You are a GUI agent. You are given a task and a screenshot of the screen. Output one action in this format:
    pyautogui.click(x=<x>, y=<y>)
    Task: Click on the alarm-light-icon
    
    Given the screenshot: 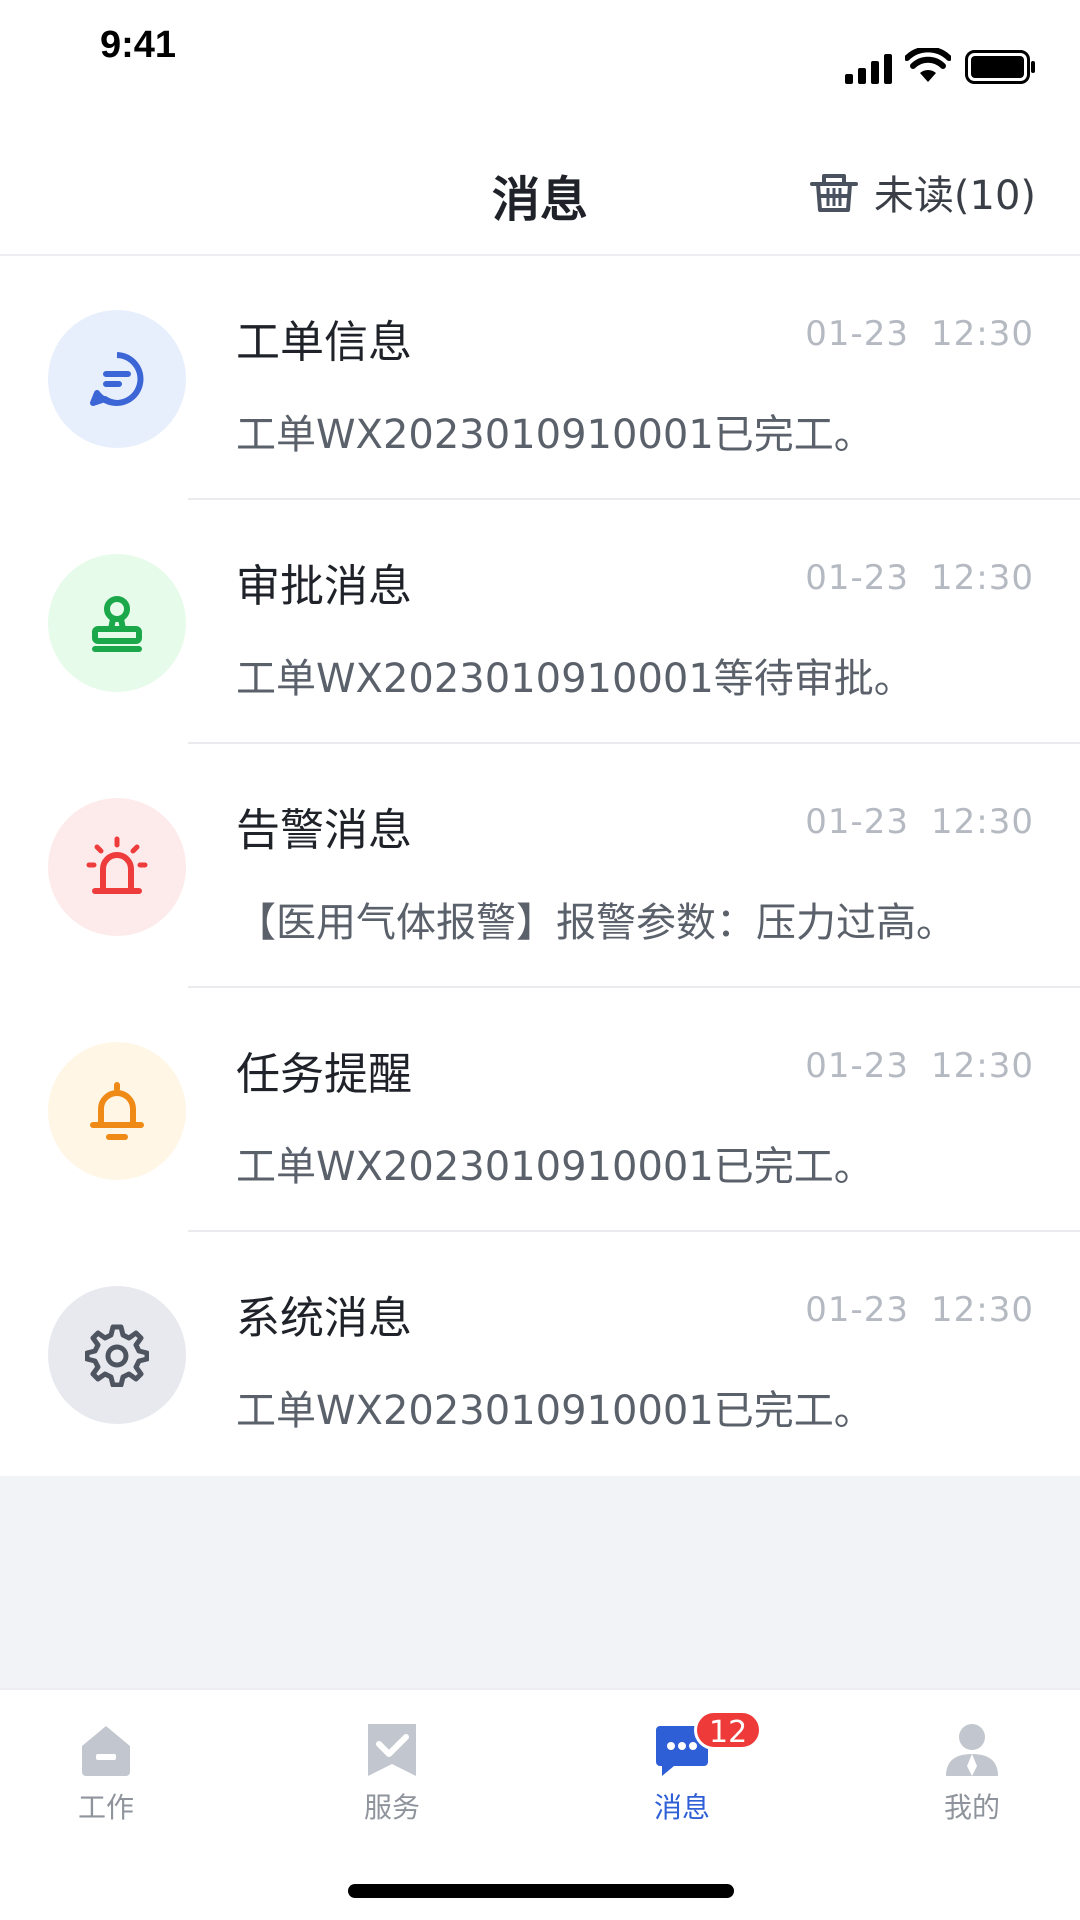 What is the action you would take?
    pyautogui.click(x=117, y=865)
    